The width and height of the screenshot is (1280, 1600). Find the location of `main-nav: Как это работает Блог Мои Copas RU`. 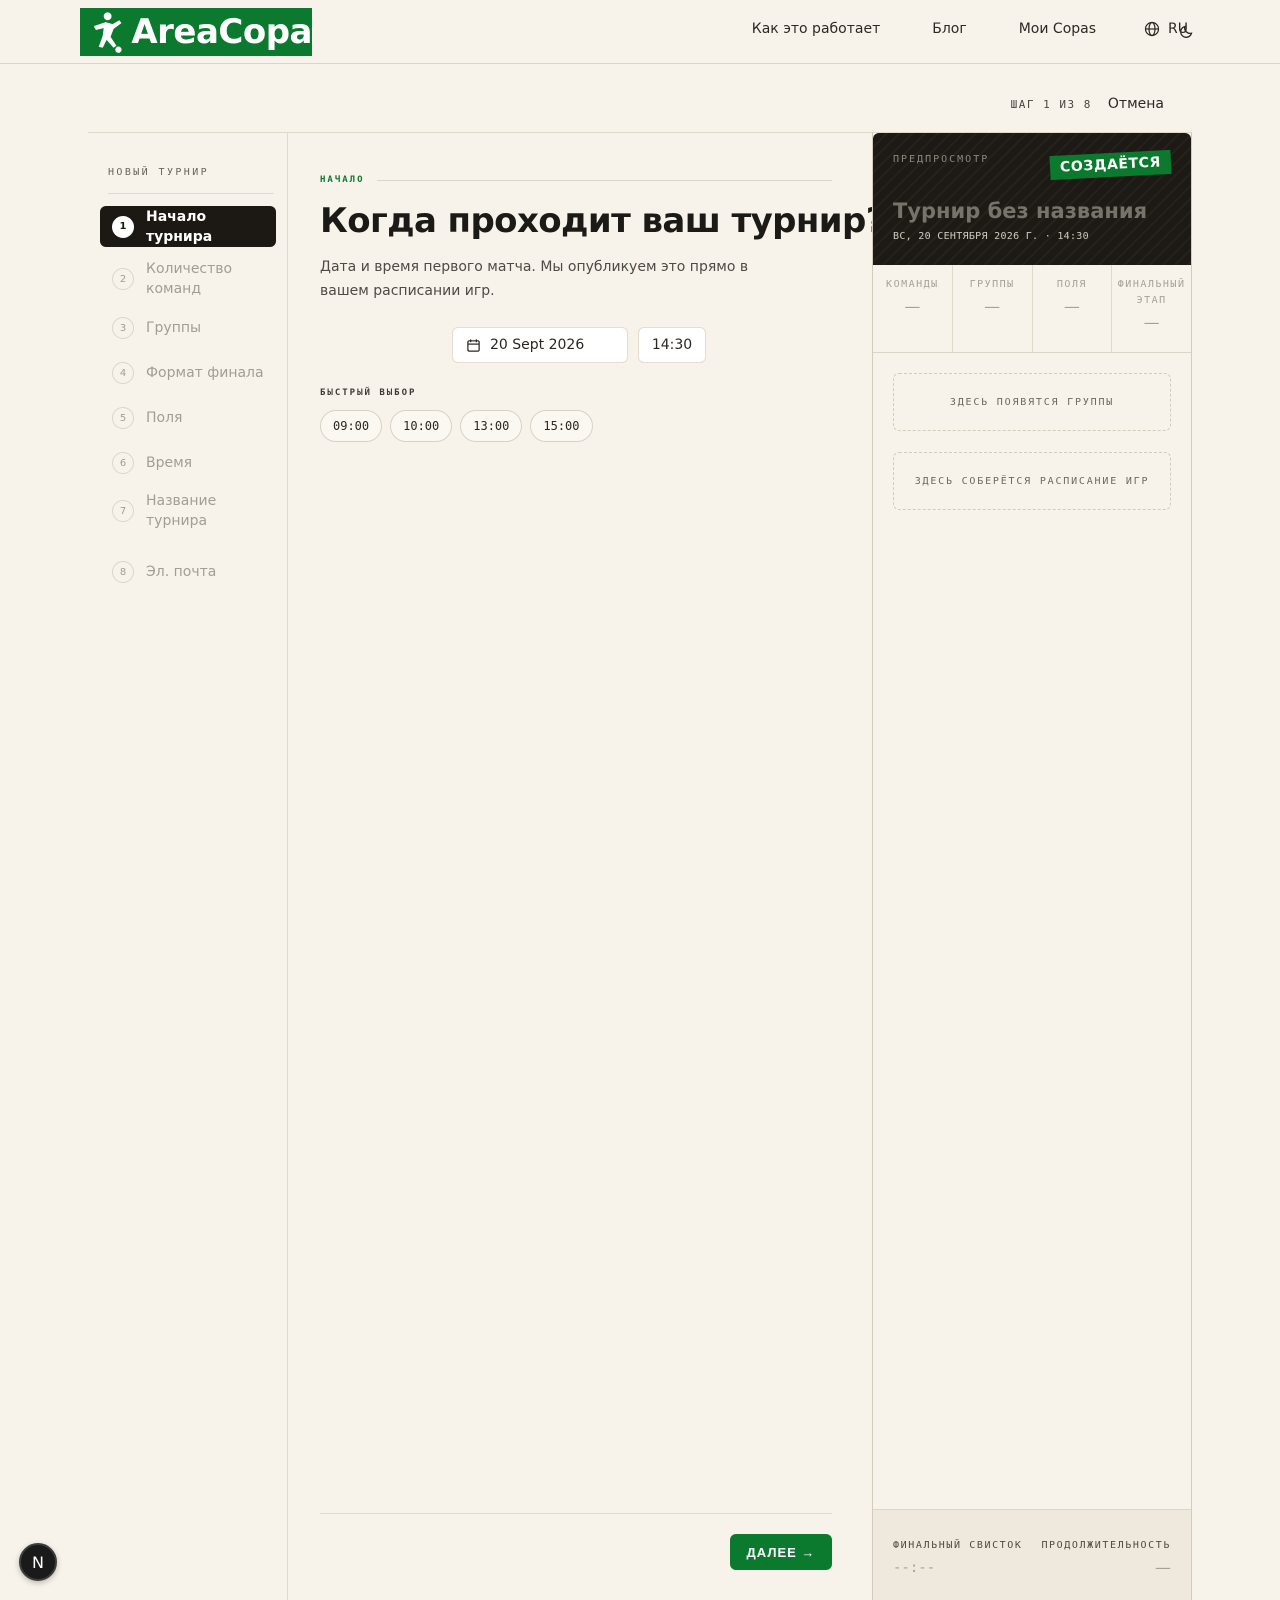

main-nav: Как это работает Блог Мои Copas RU is located at coordinates (944, 29).